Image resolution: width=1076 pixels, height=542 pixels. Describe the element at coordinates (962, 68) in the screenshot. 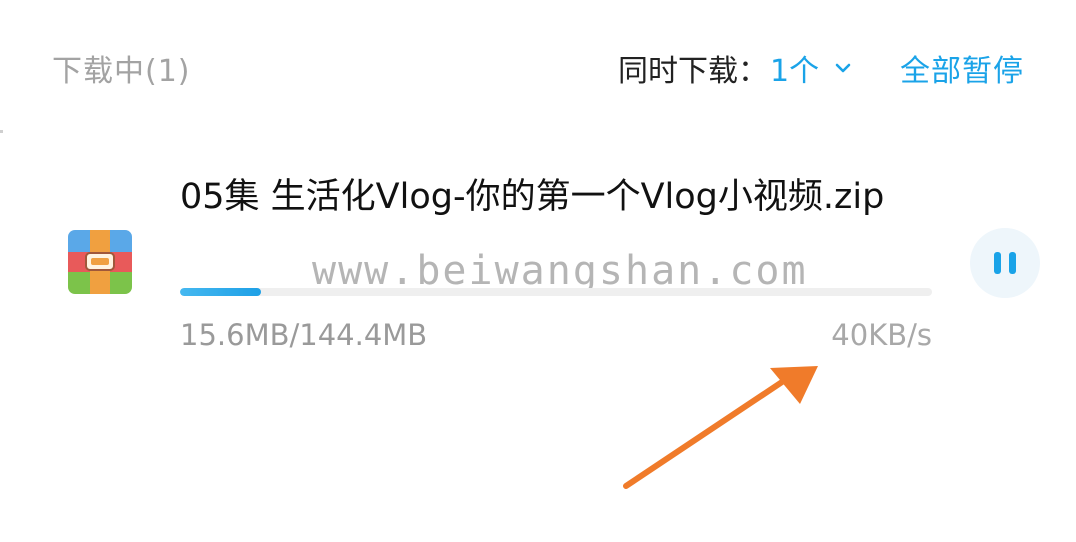

I see `pause-all-button: 全部暂停` at that location.